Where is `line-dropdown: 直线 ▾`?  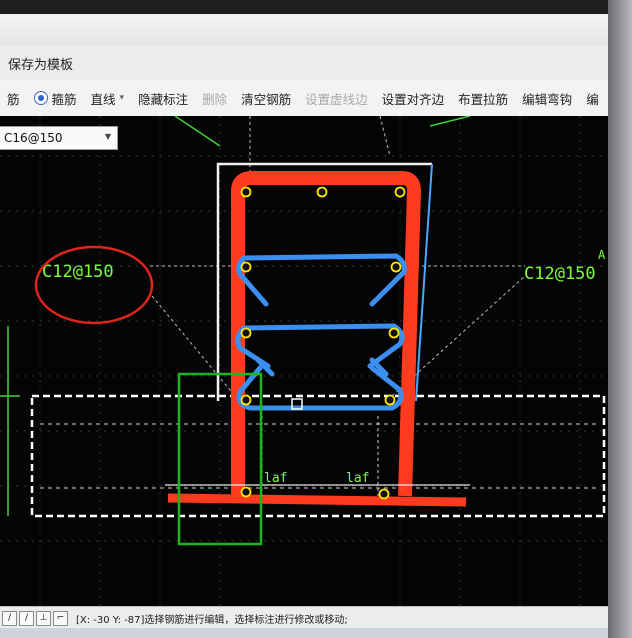 line-dropdown: 直线 ▾ is located at coordinates (108, 98).